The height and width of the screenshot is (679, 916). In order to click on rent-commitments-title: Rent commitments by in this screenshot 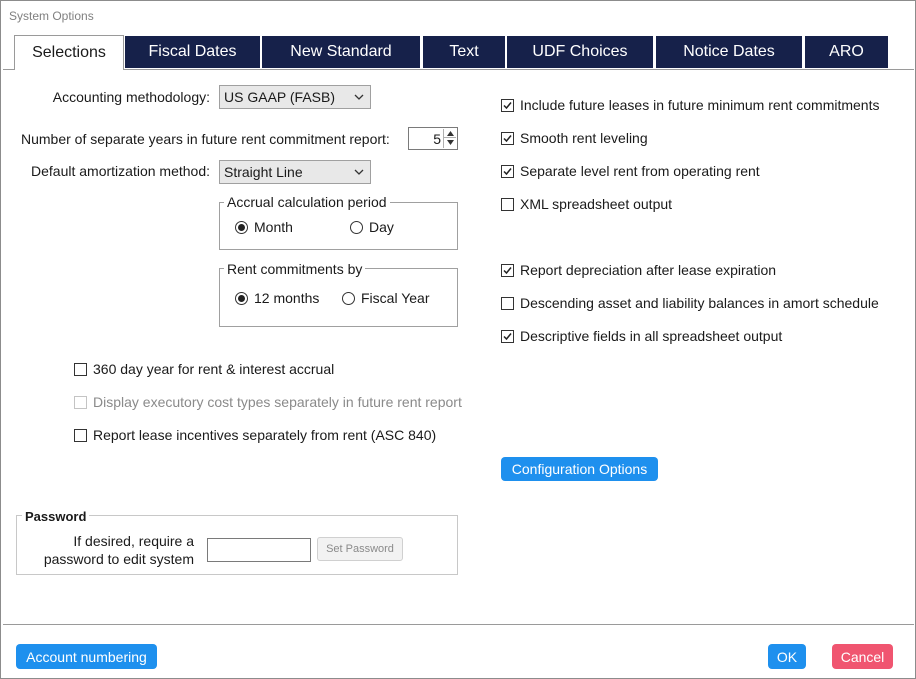, I will do `click(295, 269)`.